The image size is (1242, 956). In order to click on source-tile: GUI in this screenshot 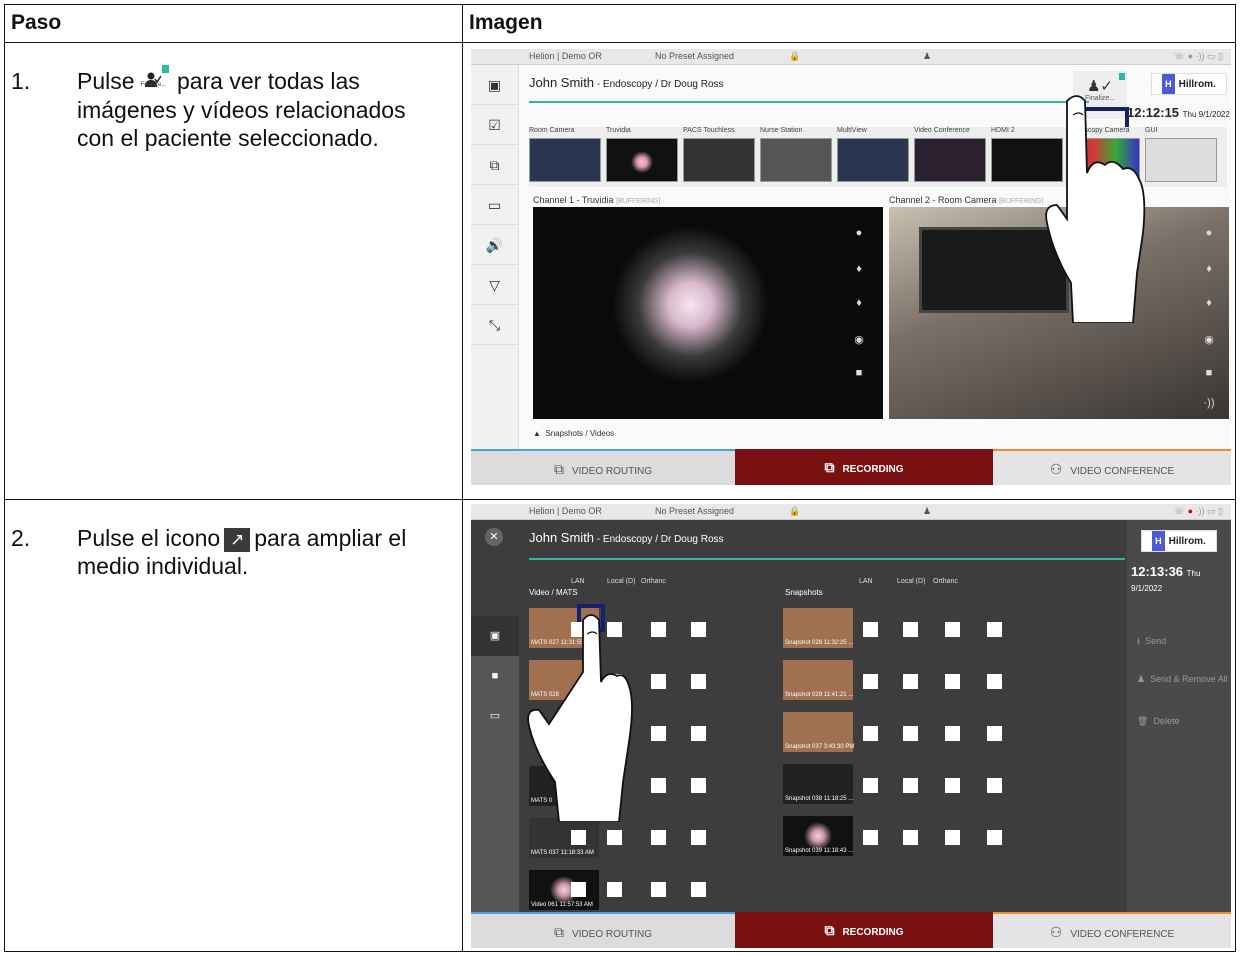, I will do `click(1181, 157)`.